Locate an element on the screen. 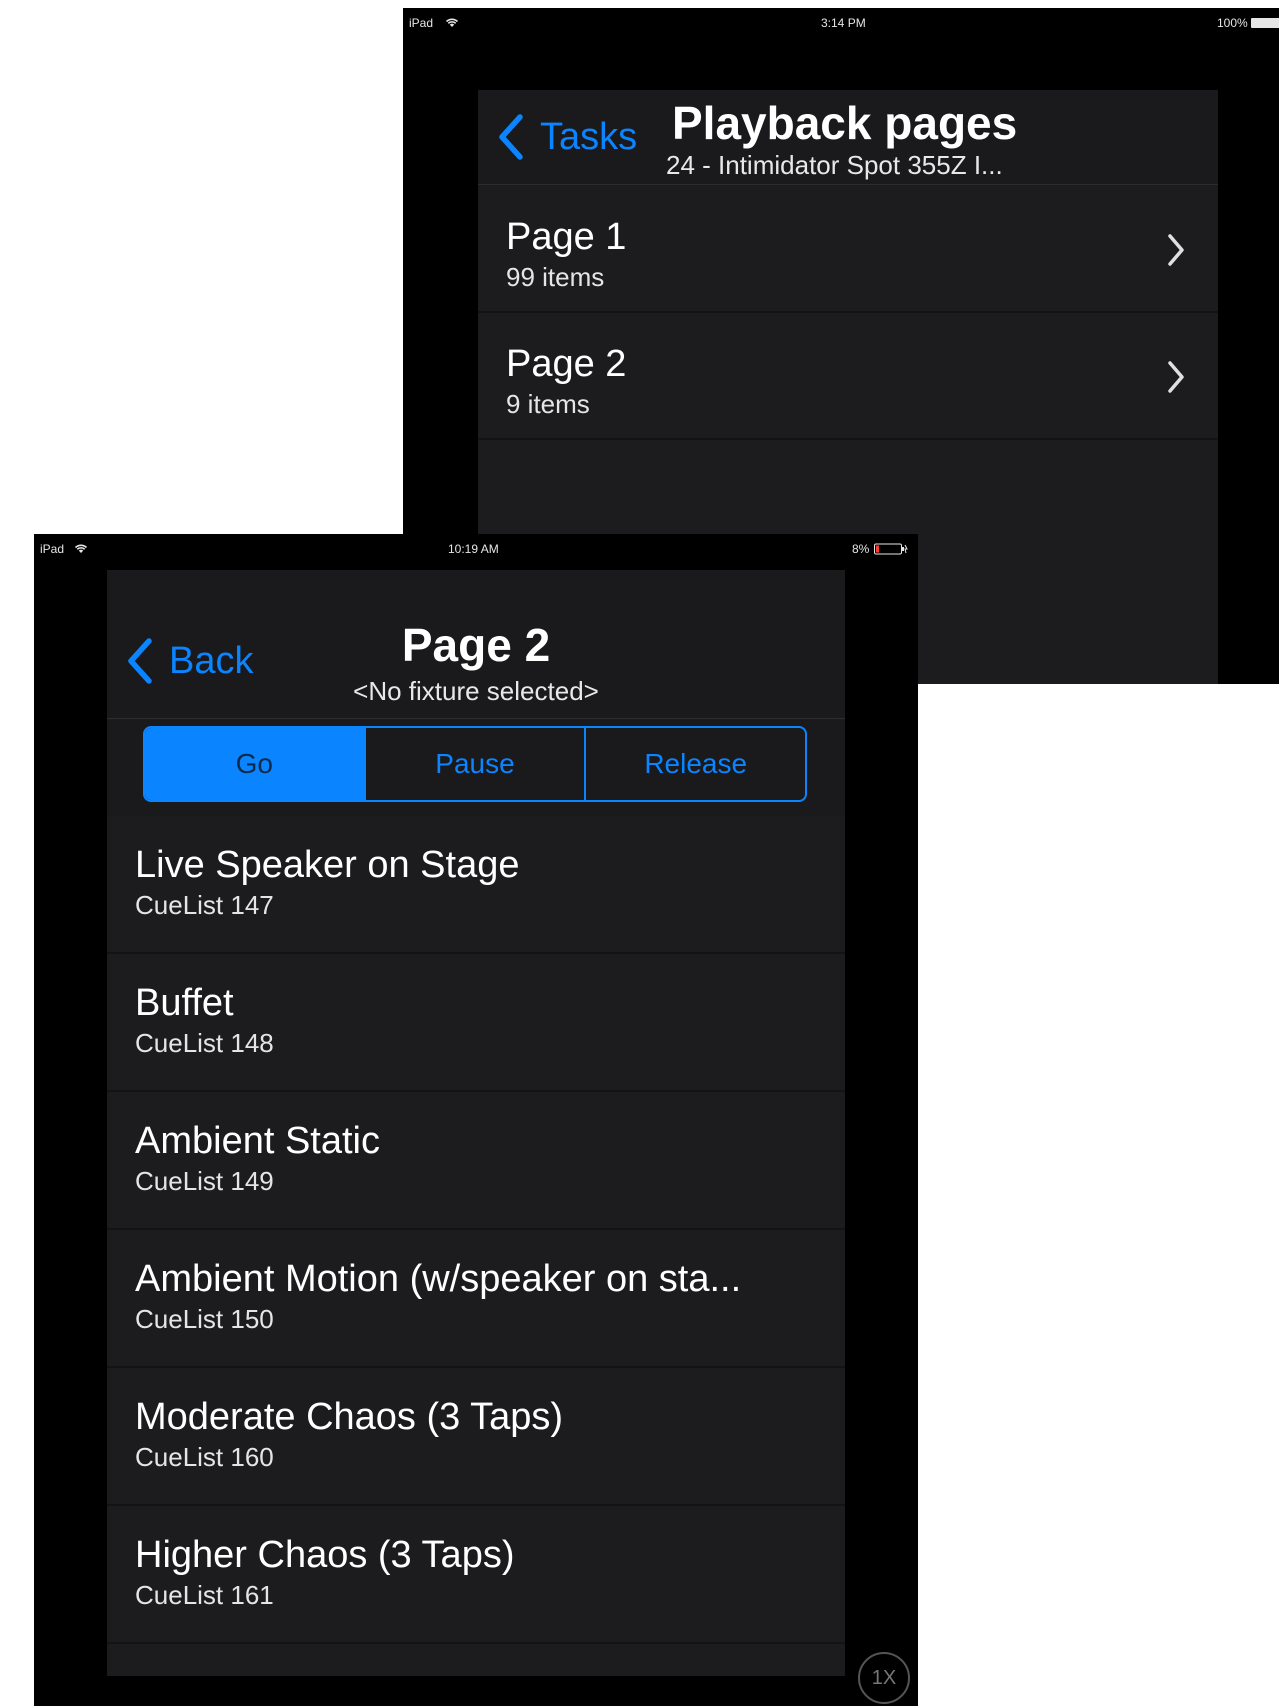 This screenshot has width=1279, height=1706. page-title: Page 2 is located at coordinates (476, 645).